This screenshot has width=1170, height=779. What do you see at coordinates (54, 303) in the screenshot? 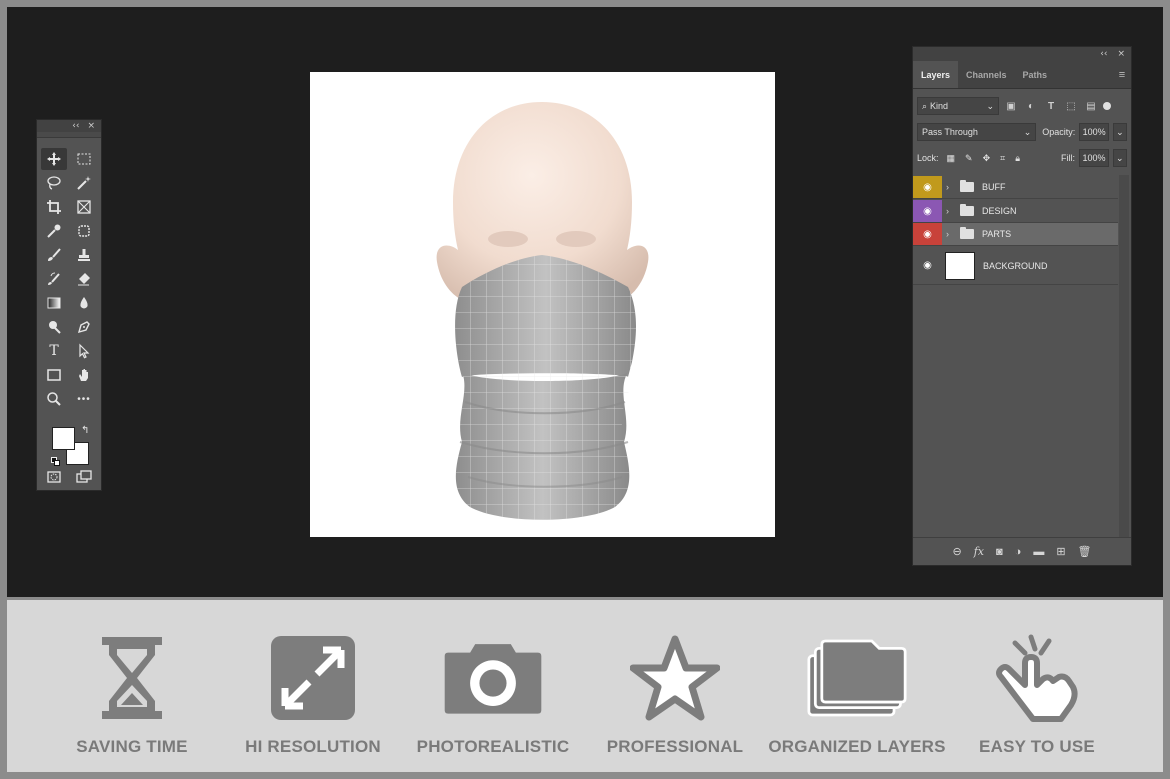
I see `gradient-tool-icon` at bounding box center [54, 303].